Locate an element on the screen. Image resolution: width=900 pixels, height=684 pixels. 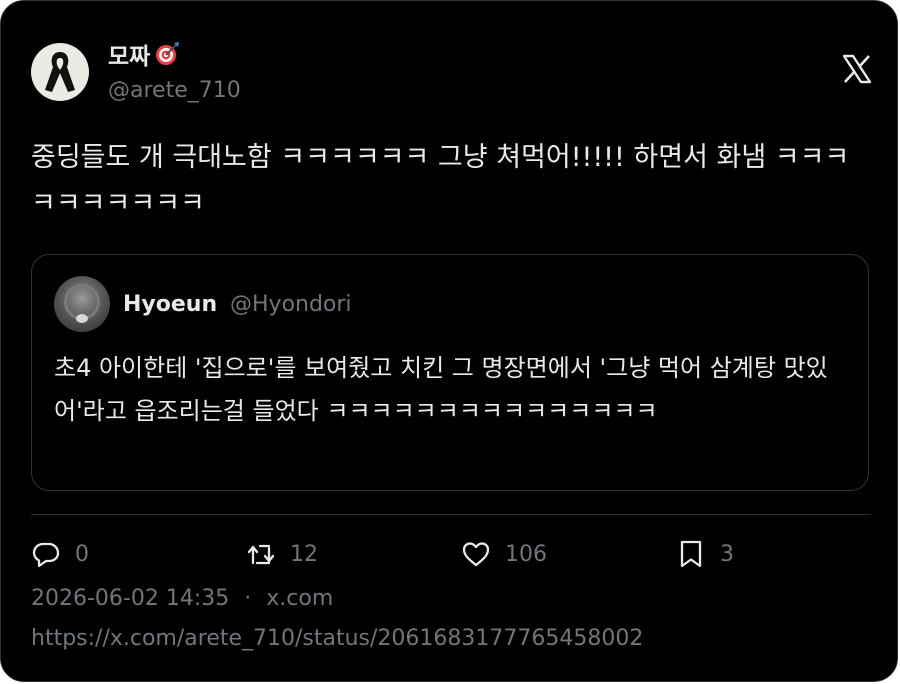
tweet-meta: 2026-06-02 14:35 · x.com is located at coordinates (182, 598).